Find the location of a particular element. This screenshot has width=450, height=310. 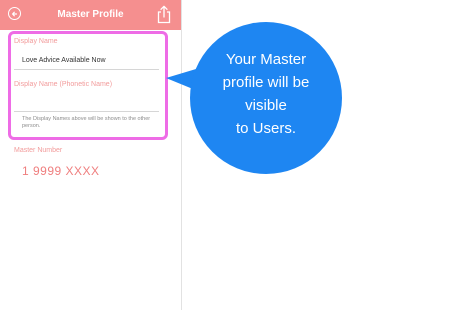

callout-line-2: profile will be is located at coordinates (266, 82).